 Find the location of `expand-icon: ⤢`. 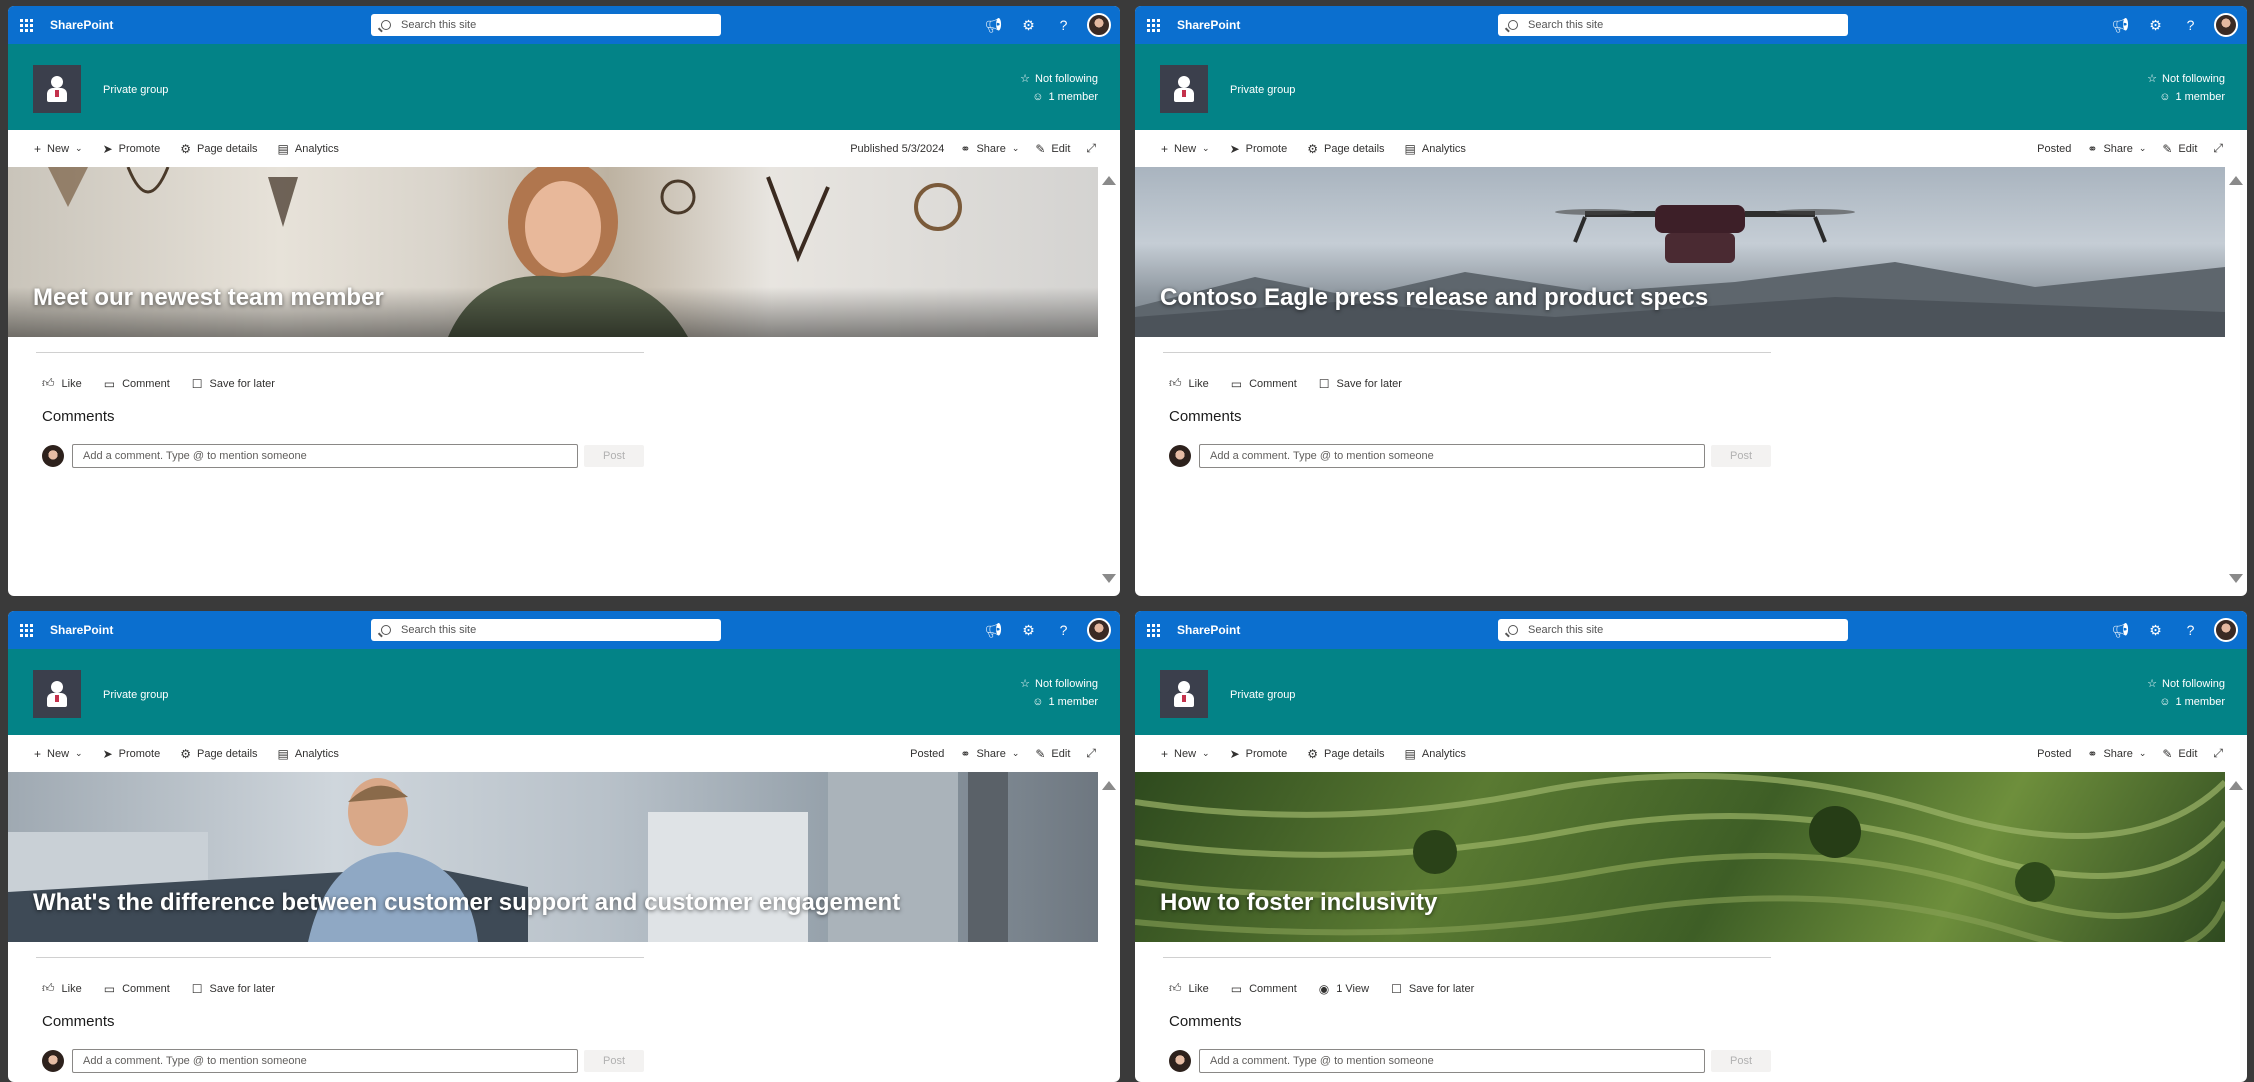

expand-icon: ⤢ is located at coordinates (2218, 148).